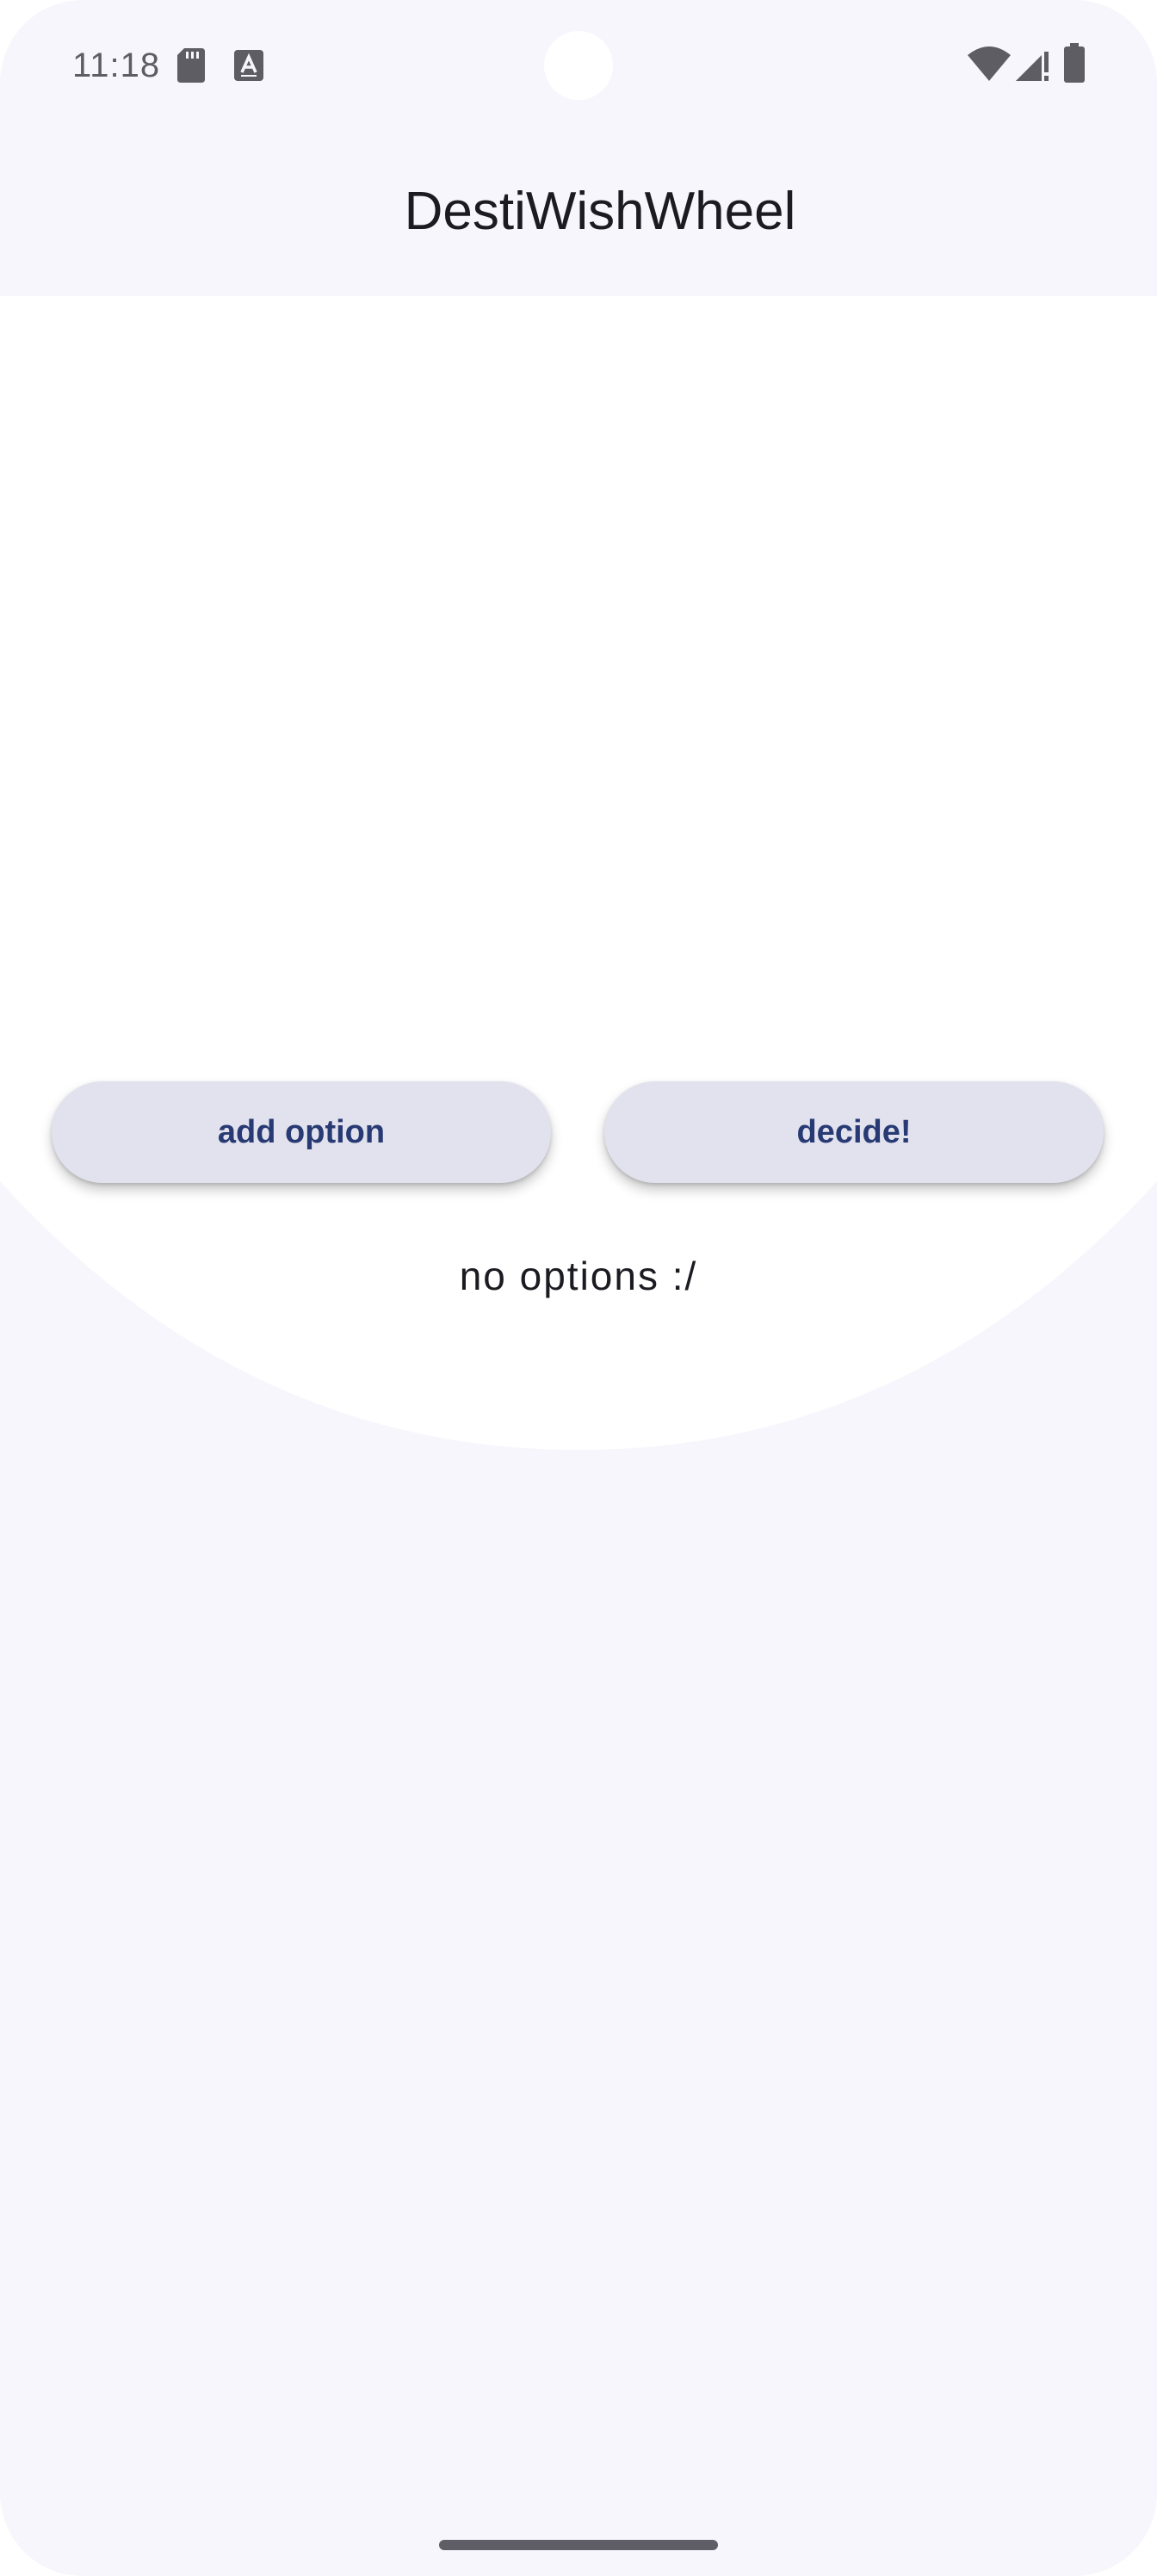 The width and height of the screenshot is (1157, 2576). Describe the element at coordinates (1075, 63) in the screenshot. I see `battery-icon` at that location.